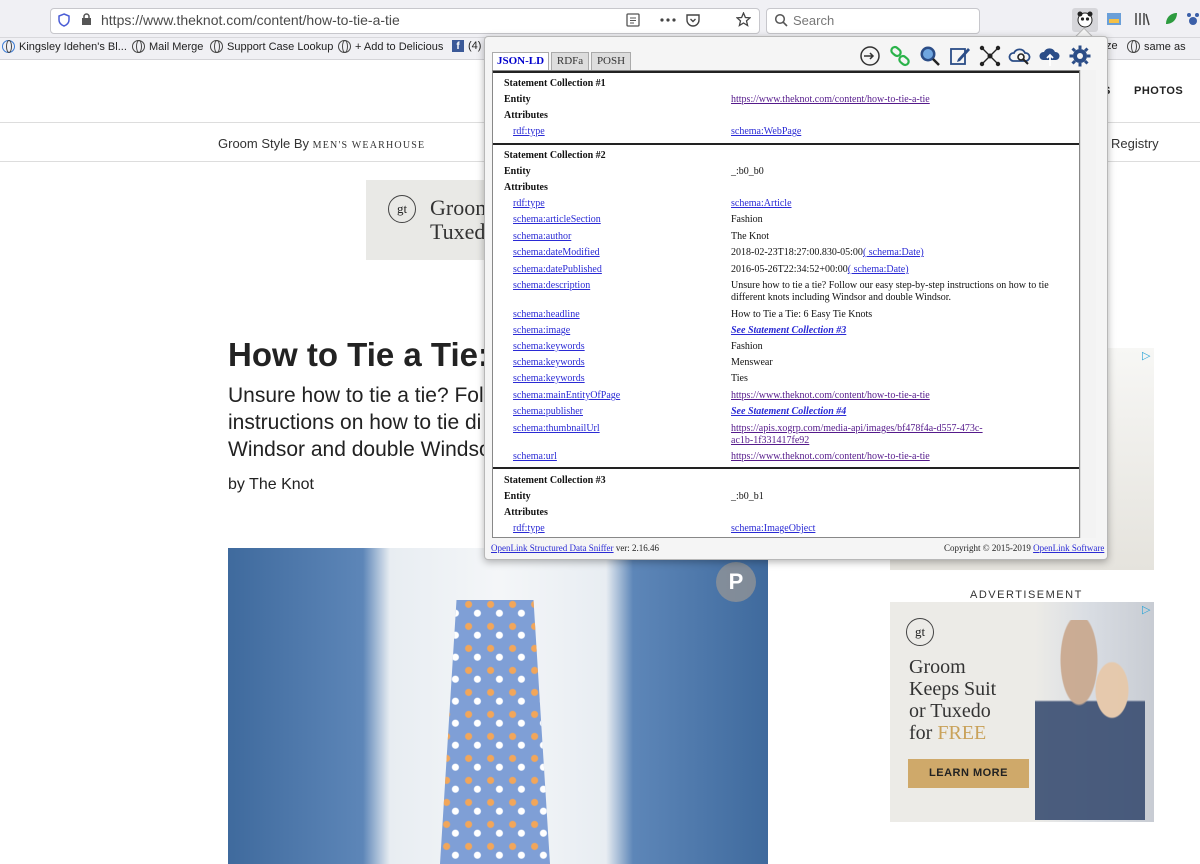 This screenshot has height=864, width=1200. I want to click on attribute-key: schema:author, so click(542, 236).